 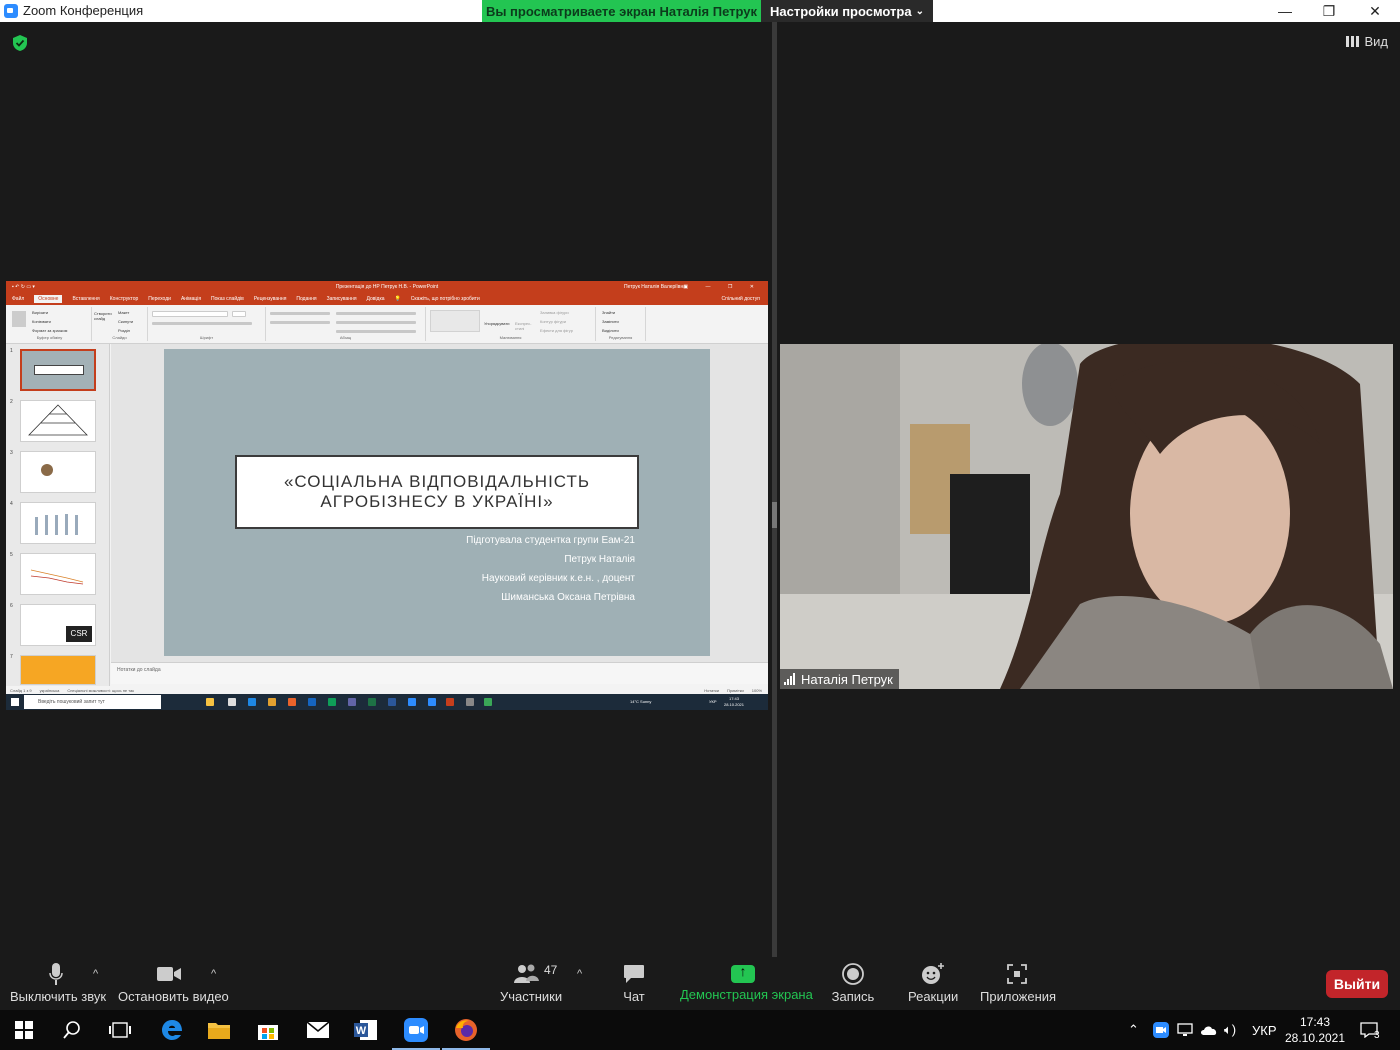 What do you see at coordinates (1209, 1030) in the screenshot?
I see `onedrive-tray-icon` at bounding box center [1209, 1030].